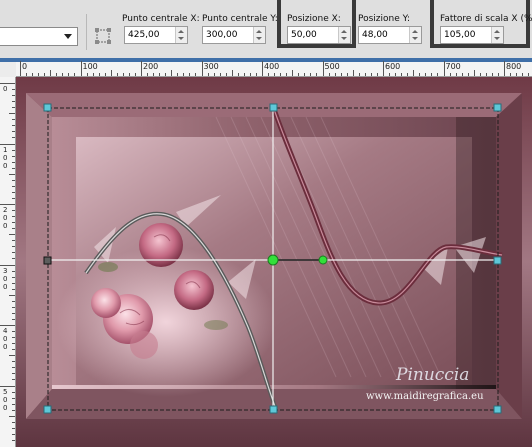 The height and width of the screenshot is (447, 532). Describe the element at coordinates (415, 35) in the screenshot. I see `position-y-spinner` at that location.